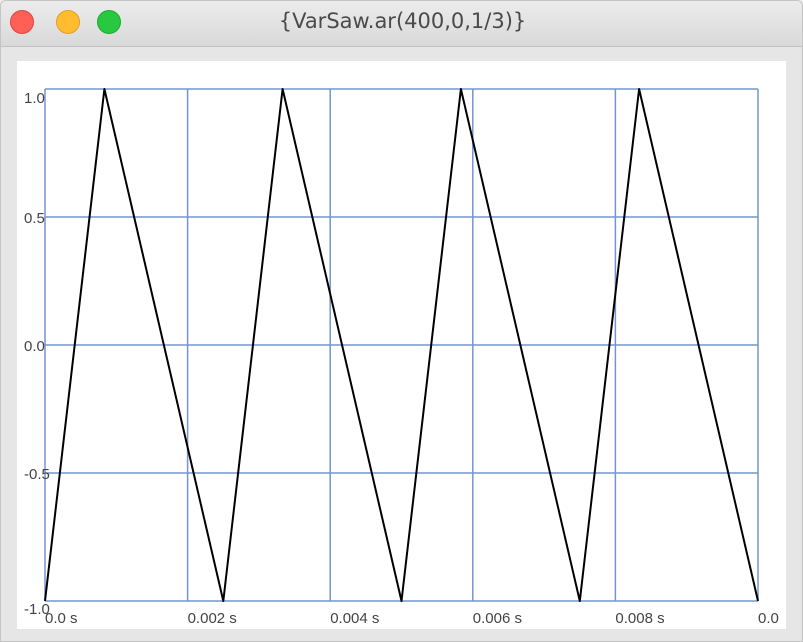  Describe the element at coordinates (497, 618) in the screenshot. I see `x-tick-label: 0.006 s` at that location.